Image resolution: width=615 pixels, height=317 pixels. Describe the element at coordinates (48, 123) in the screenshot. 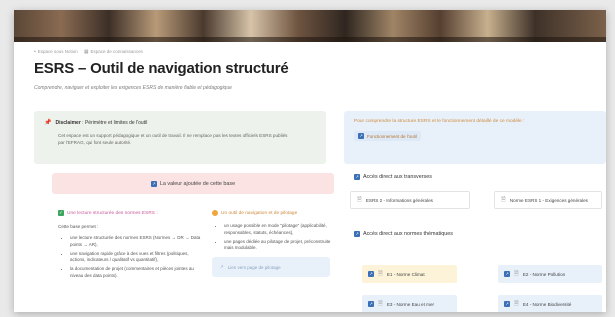

I see `pin-icon: 📌` at that location.